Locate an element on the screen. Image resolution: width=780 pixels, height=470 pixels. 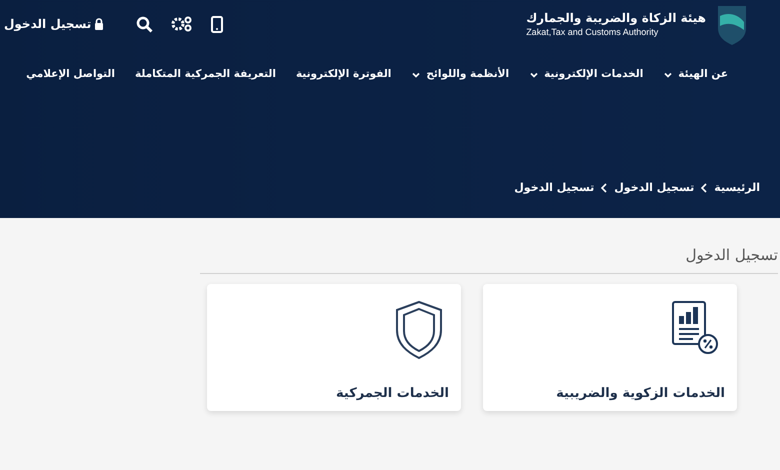
nav-item: الخدمات الإلكترونية is located at coordinates (586, 75).